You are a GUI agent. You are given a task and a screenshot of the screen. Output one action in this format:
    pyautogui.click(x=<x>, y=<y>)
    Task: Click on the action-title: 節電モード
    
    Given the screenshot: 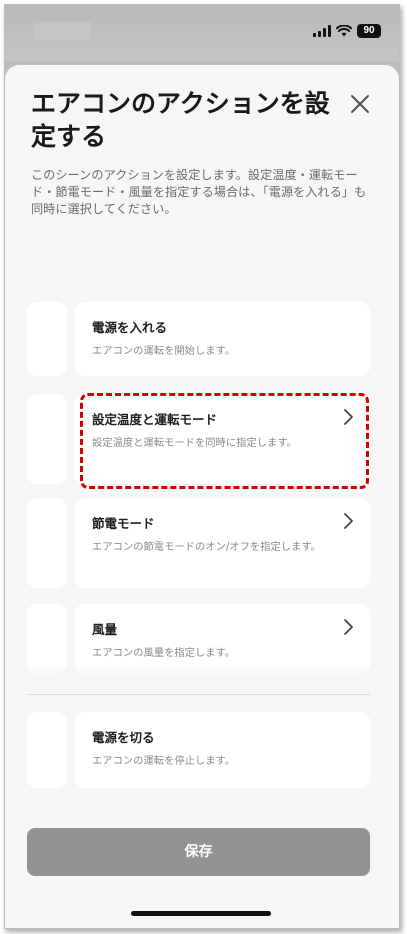 What is the action you would take?
    pyautogui.click(x=123, y=523)
    